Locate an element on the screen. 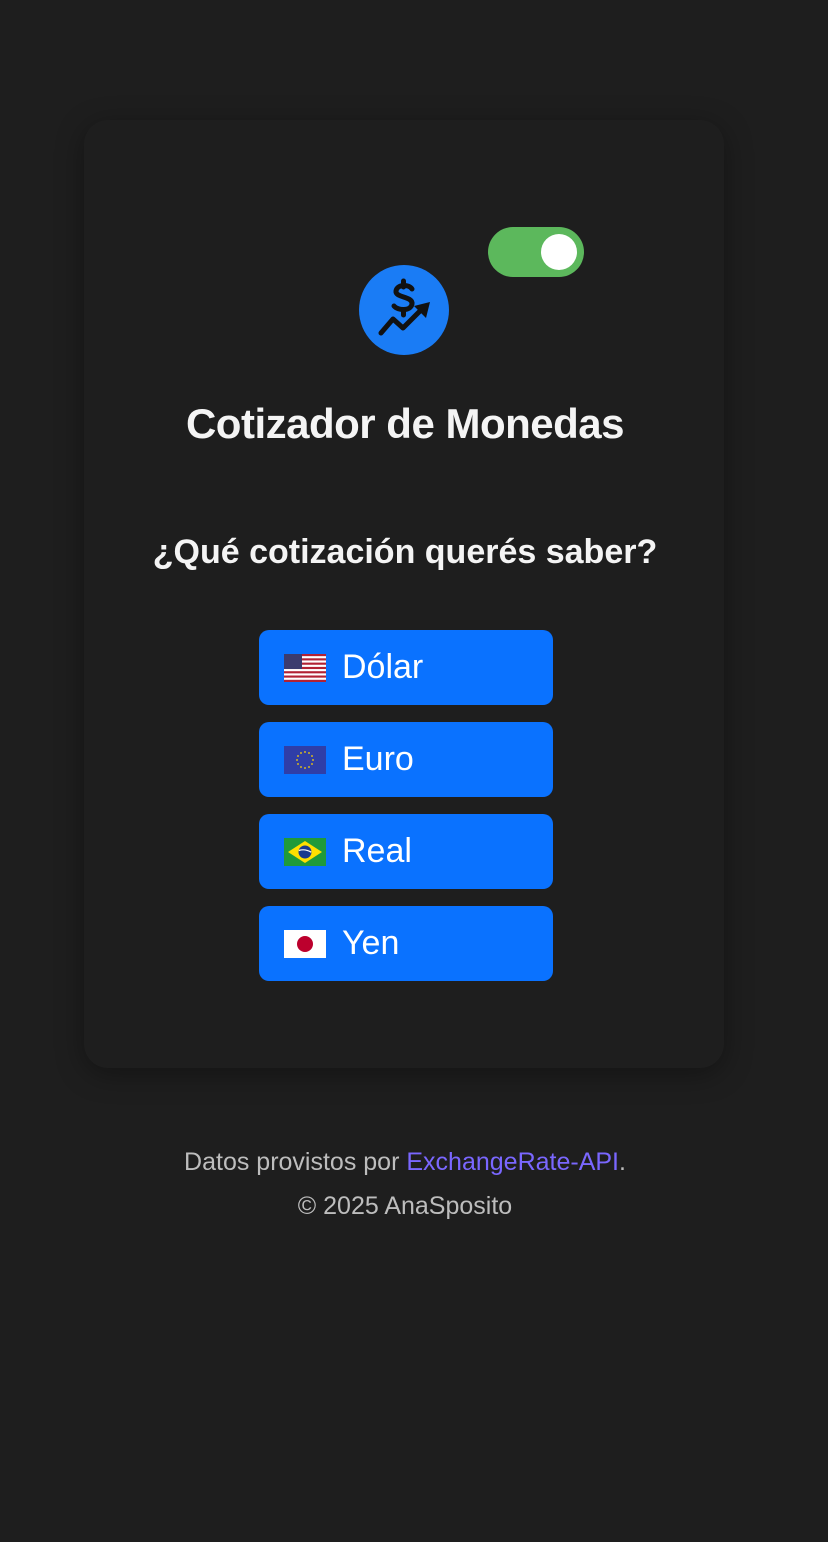 Image resolution: width=828 pixels, height=1542 pixels. exchangerate-api-link: ExchangeRate-API is located at coordinates (512, 1162).